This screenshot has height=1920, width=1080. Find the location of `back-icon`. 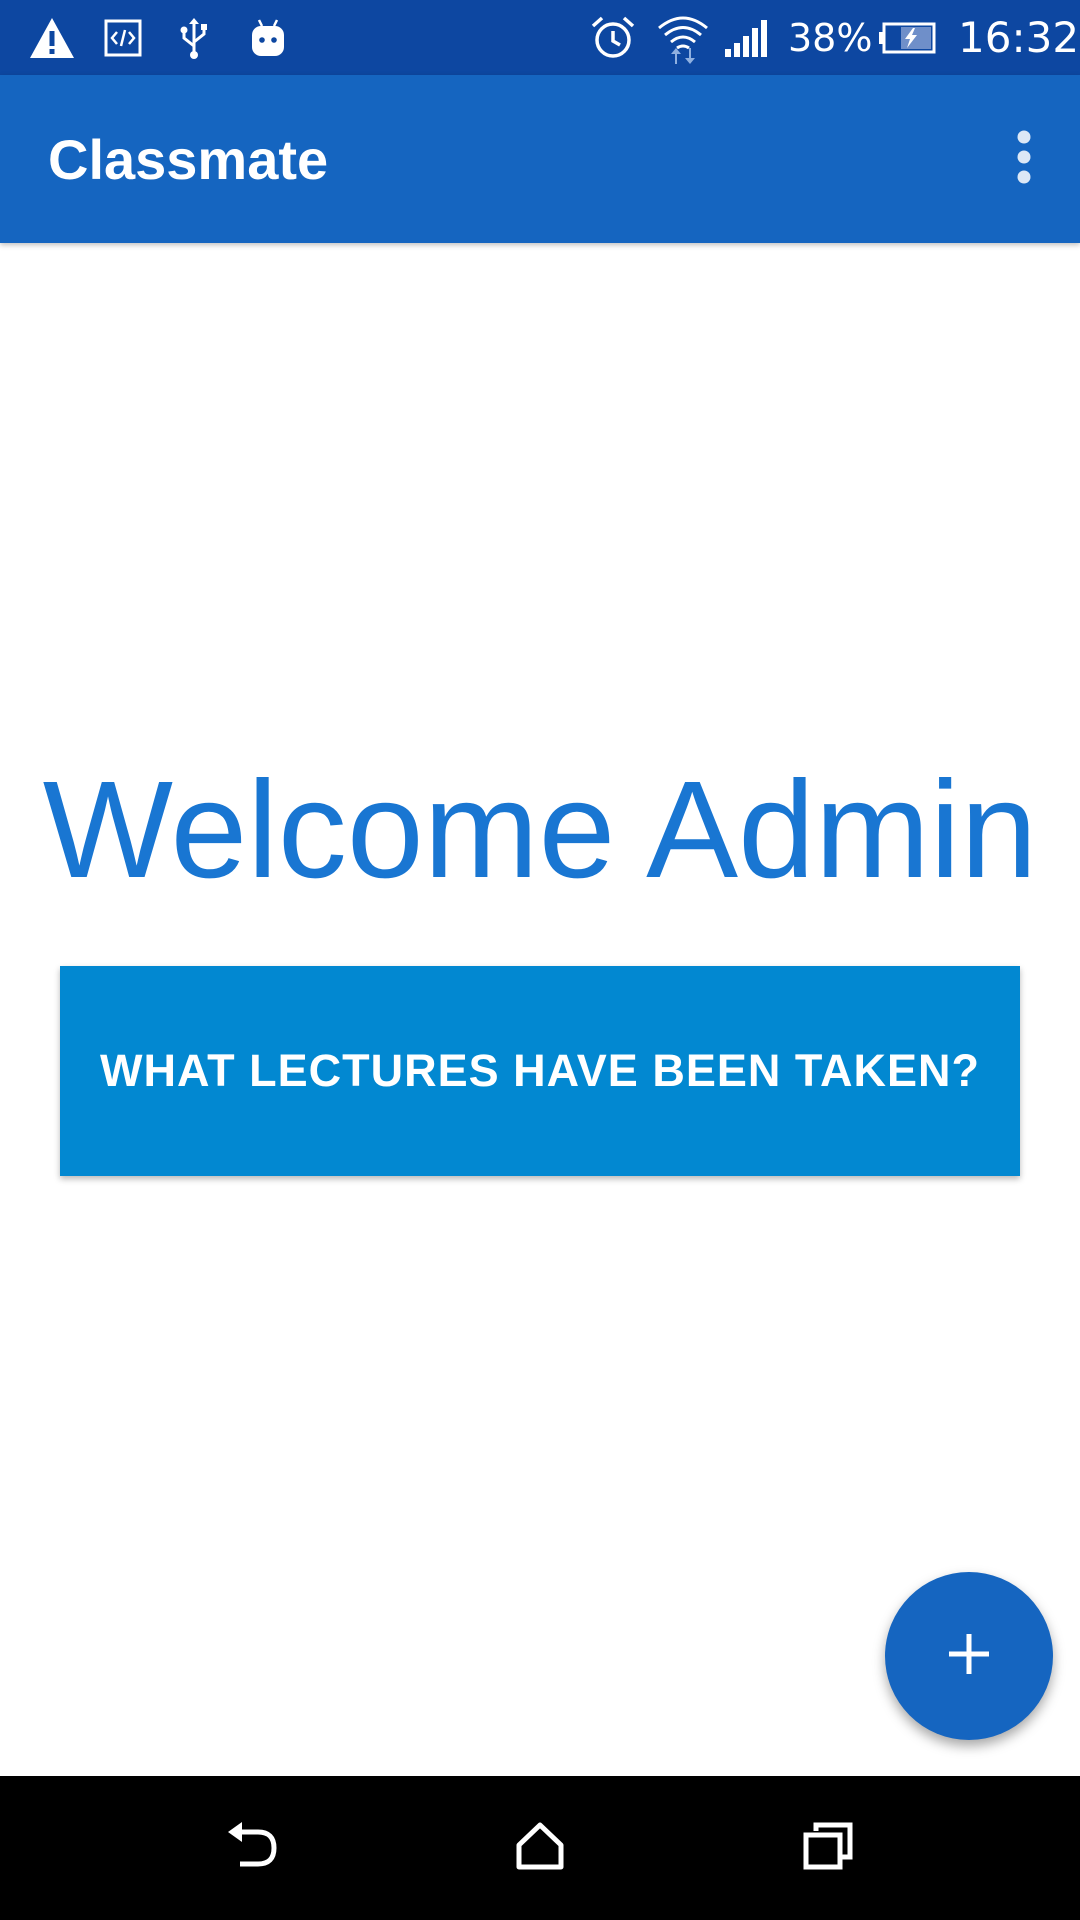

back-icon is located at coordinates (252, 1848).